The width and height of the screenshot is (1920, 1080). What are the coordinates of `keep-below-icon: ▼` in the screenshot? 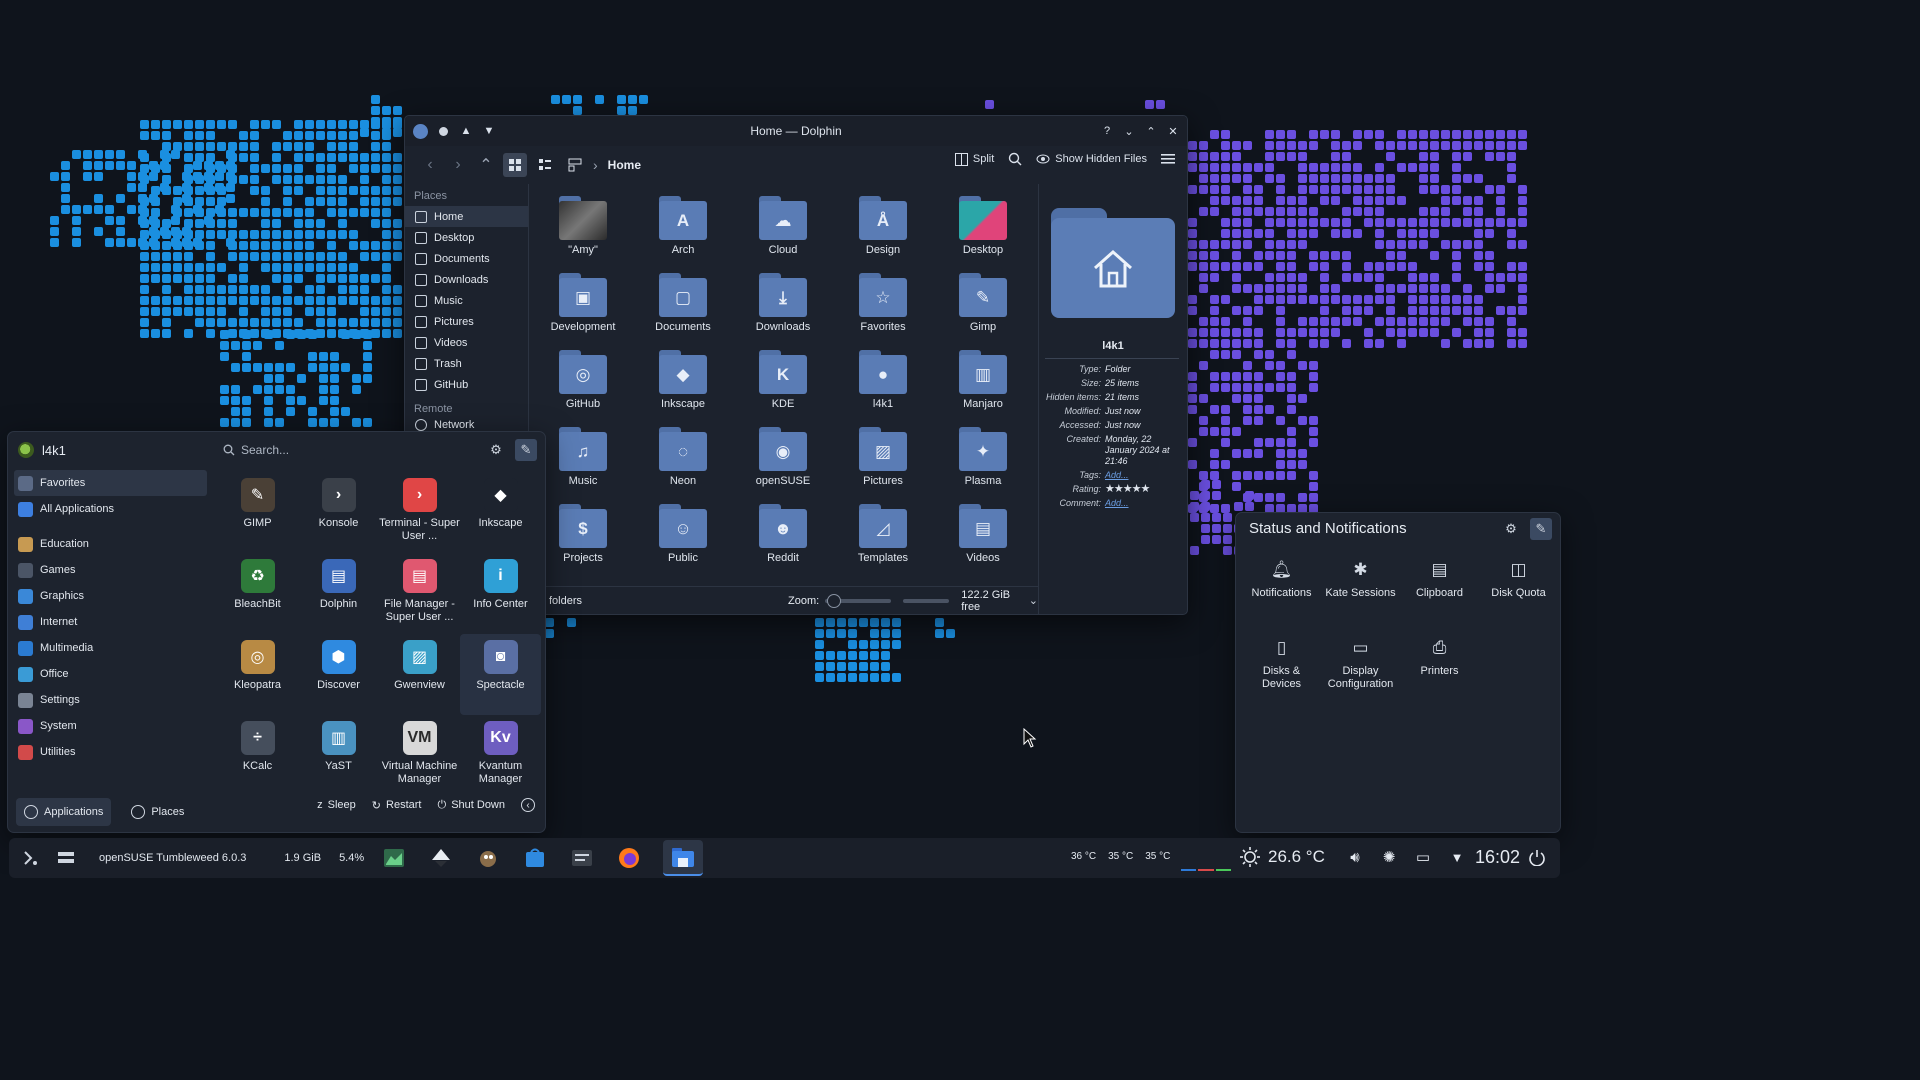 It's located at (489, 131).